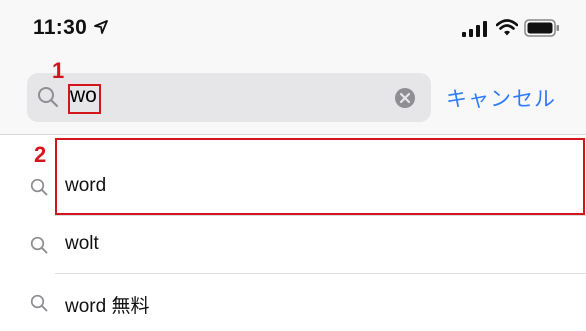  What do you see at coordinates (58, 70) in the screenshot?
I see `annotation-number-1: 1` at bounding box center [58, 70].